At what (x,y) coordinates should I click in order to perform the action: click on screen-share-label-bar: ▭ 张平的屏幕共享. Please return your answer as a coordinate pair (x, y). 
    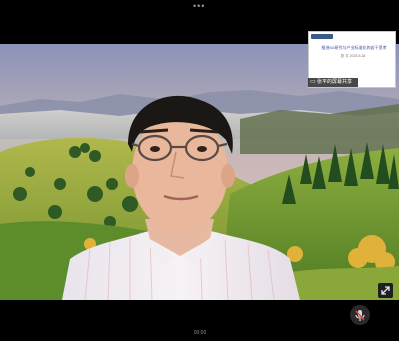
    Looking at the image, I should click on (333, 82).